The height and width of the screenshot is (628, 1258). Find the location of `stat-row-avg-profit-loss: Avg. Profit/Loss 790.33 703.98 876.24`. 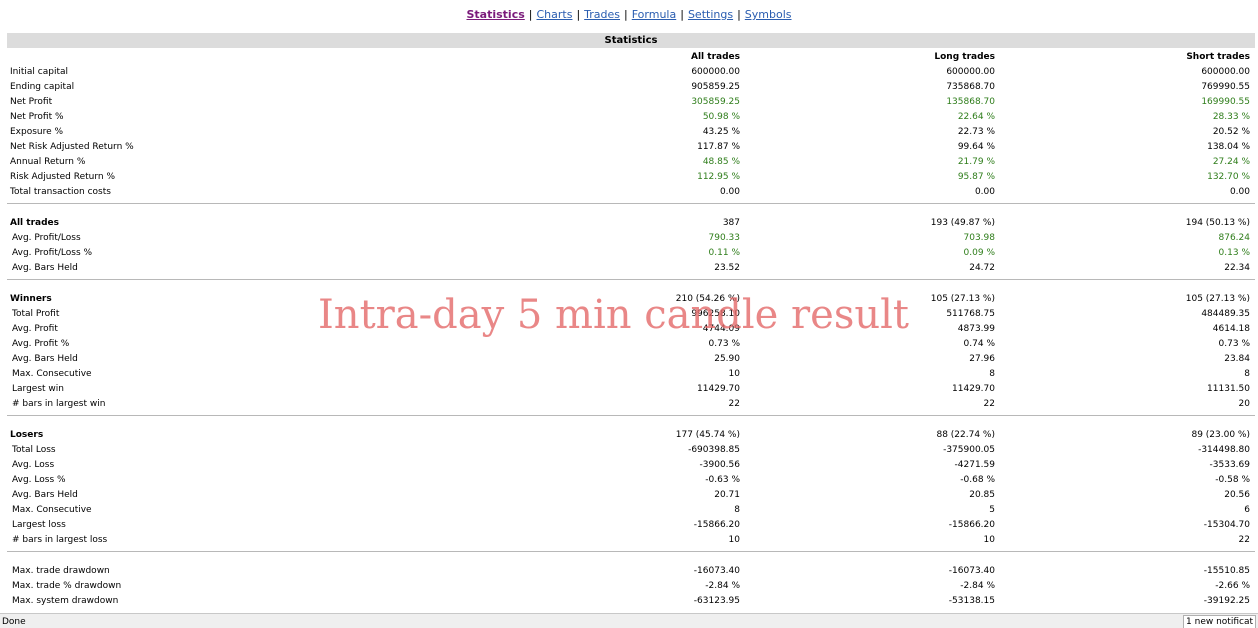

stat-row-avg-profit-loss: Avg. Profit/Loss 790.33 703.98 876.24 is located at coordinates (630, 238).